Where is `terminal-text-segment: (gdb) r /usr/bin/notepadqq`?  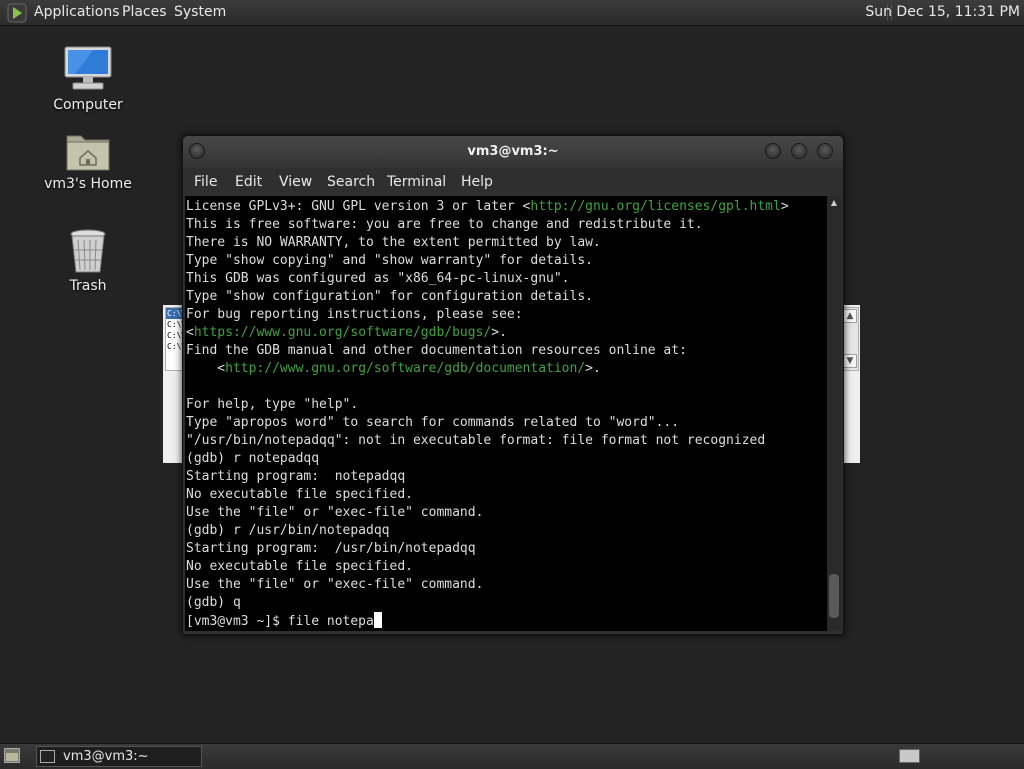
terminal-text-segment: (gdb) r /usr/bin/notepadqq is located at coordinates (288, 530).